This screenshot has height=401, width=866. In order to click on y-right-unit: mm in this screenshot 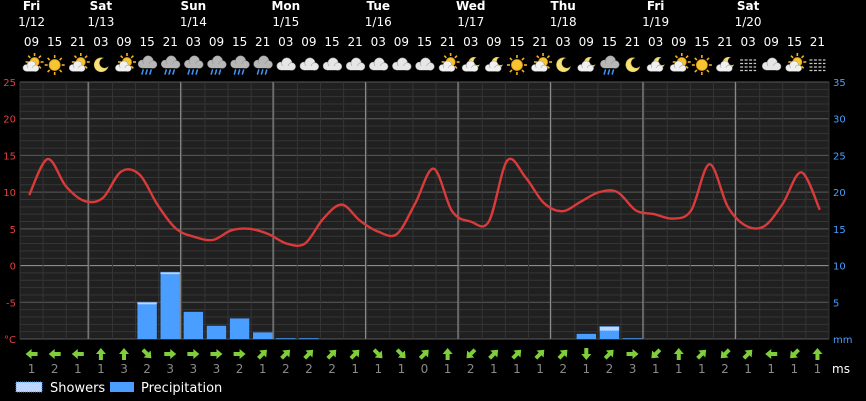, I will do `click(842, 340)`.